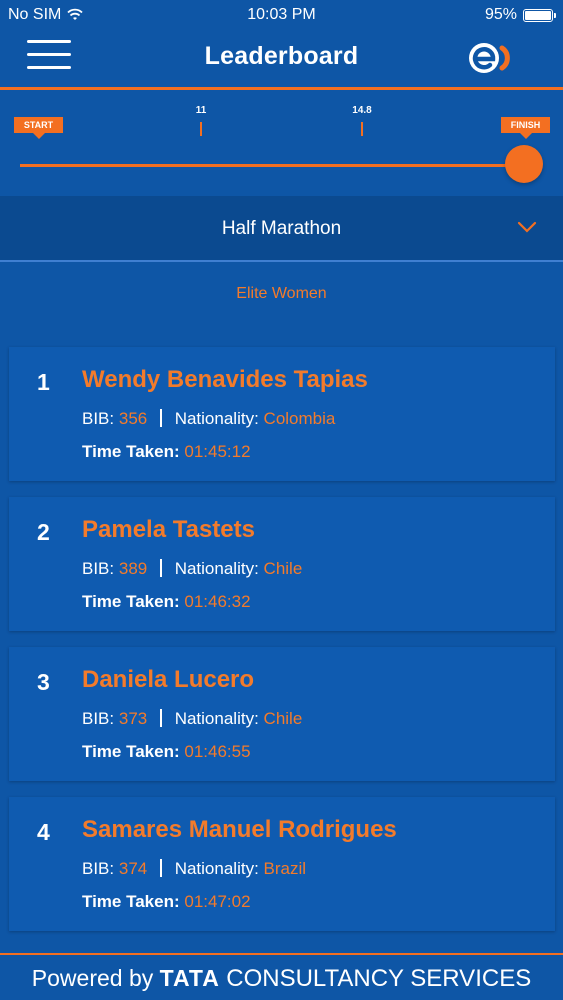  I want to click on powered-by-label: Powered by, so click(92, 978).